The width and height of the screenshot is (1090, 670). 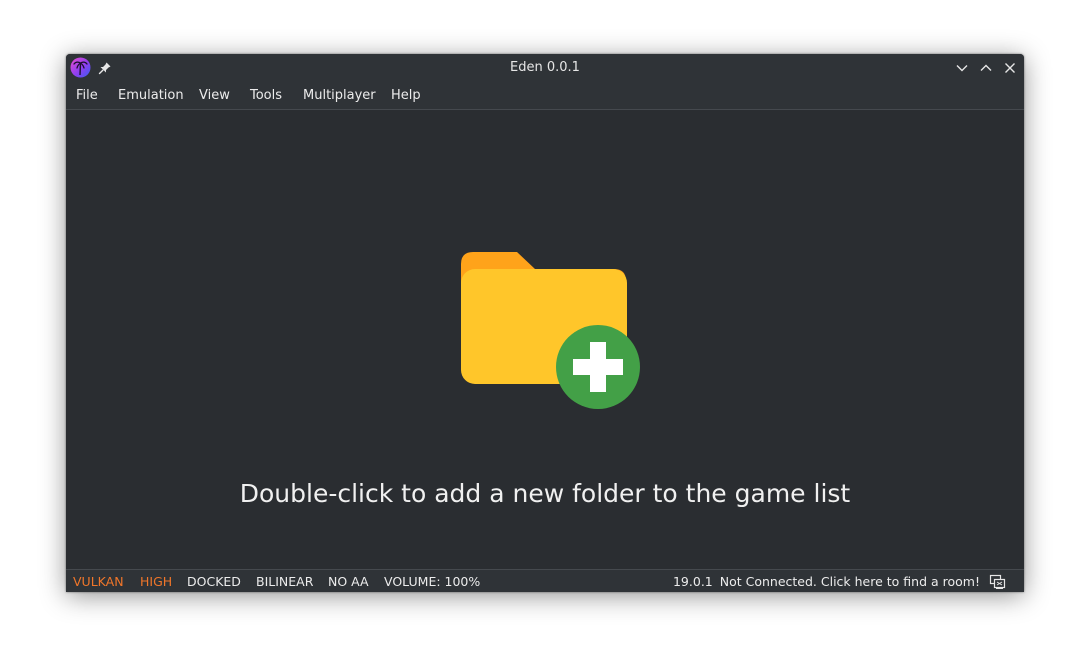 I want to click on maximize-button, so click(x=986, y=68).